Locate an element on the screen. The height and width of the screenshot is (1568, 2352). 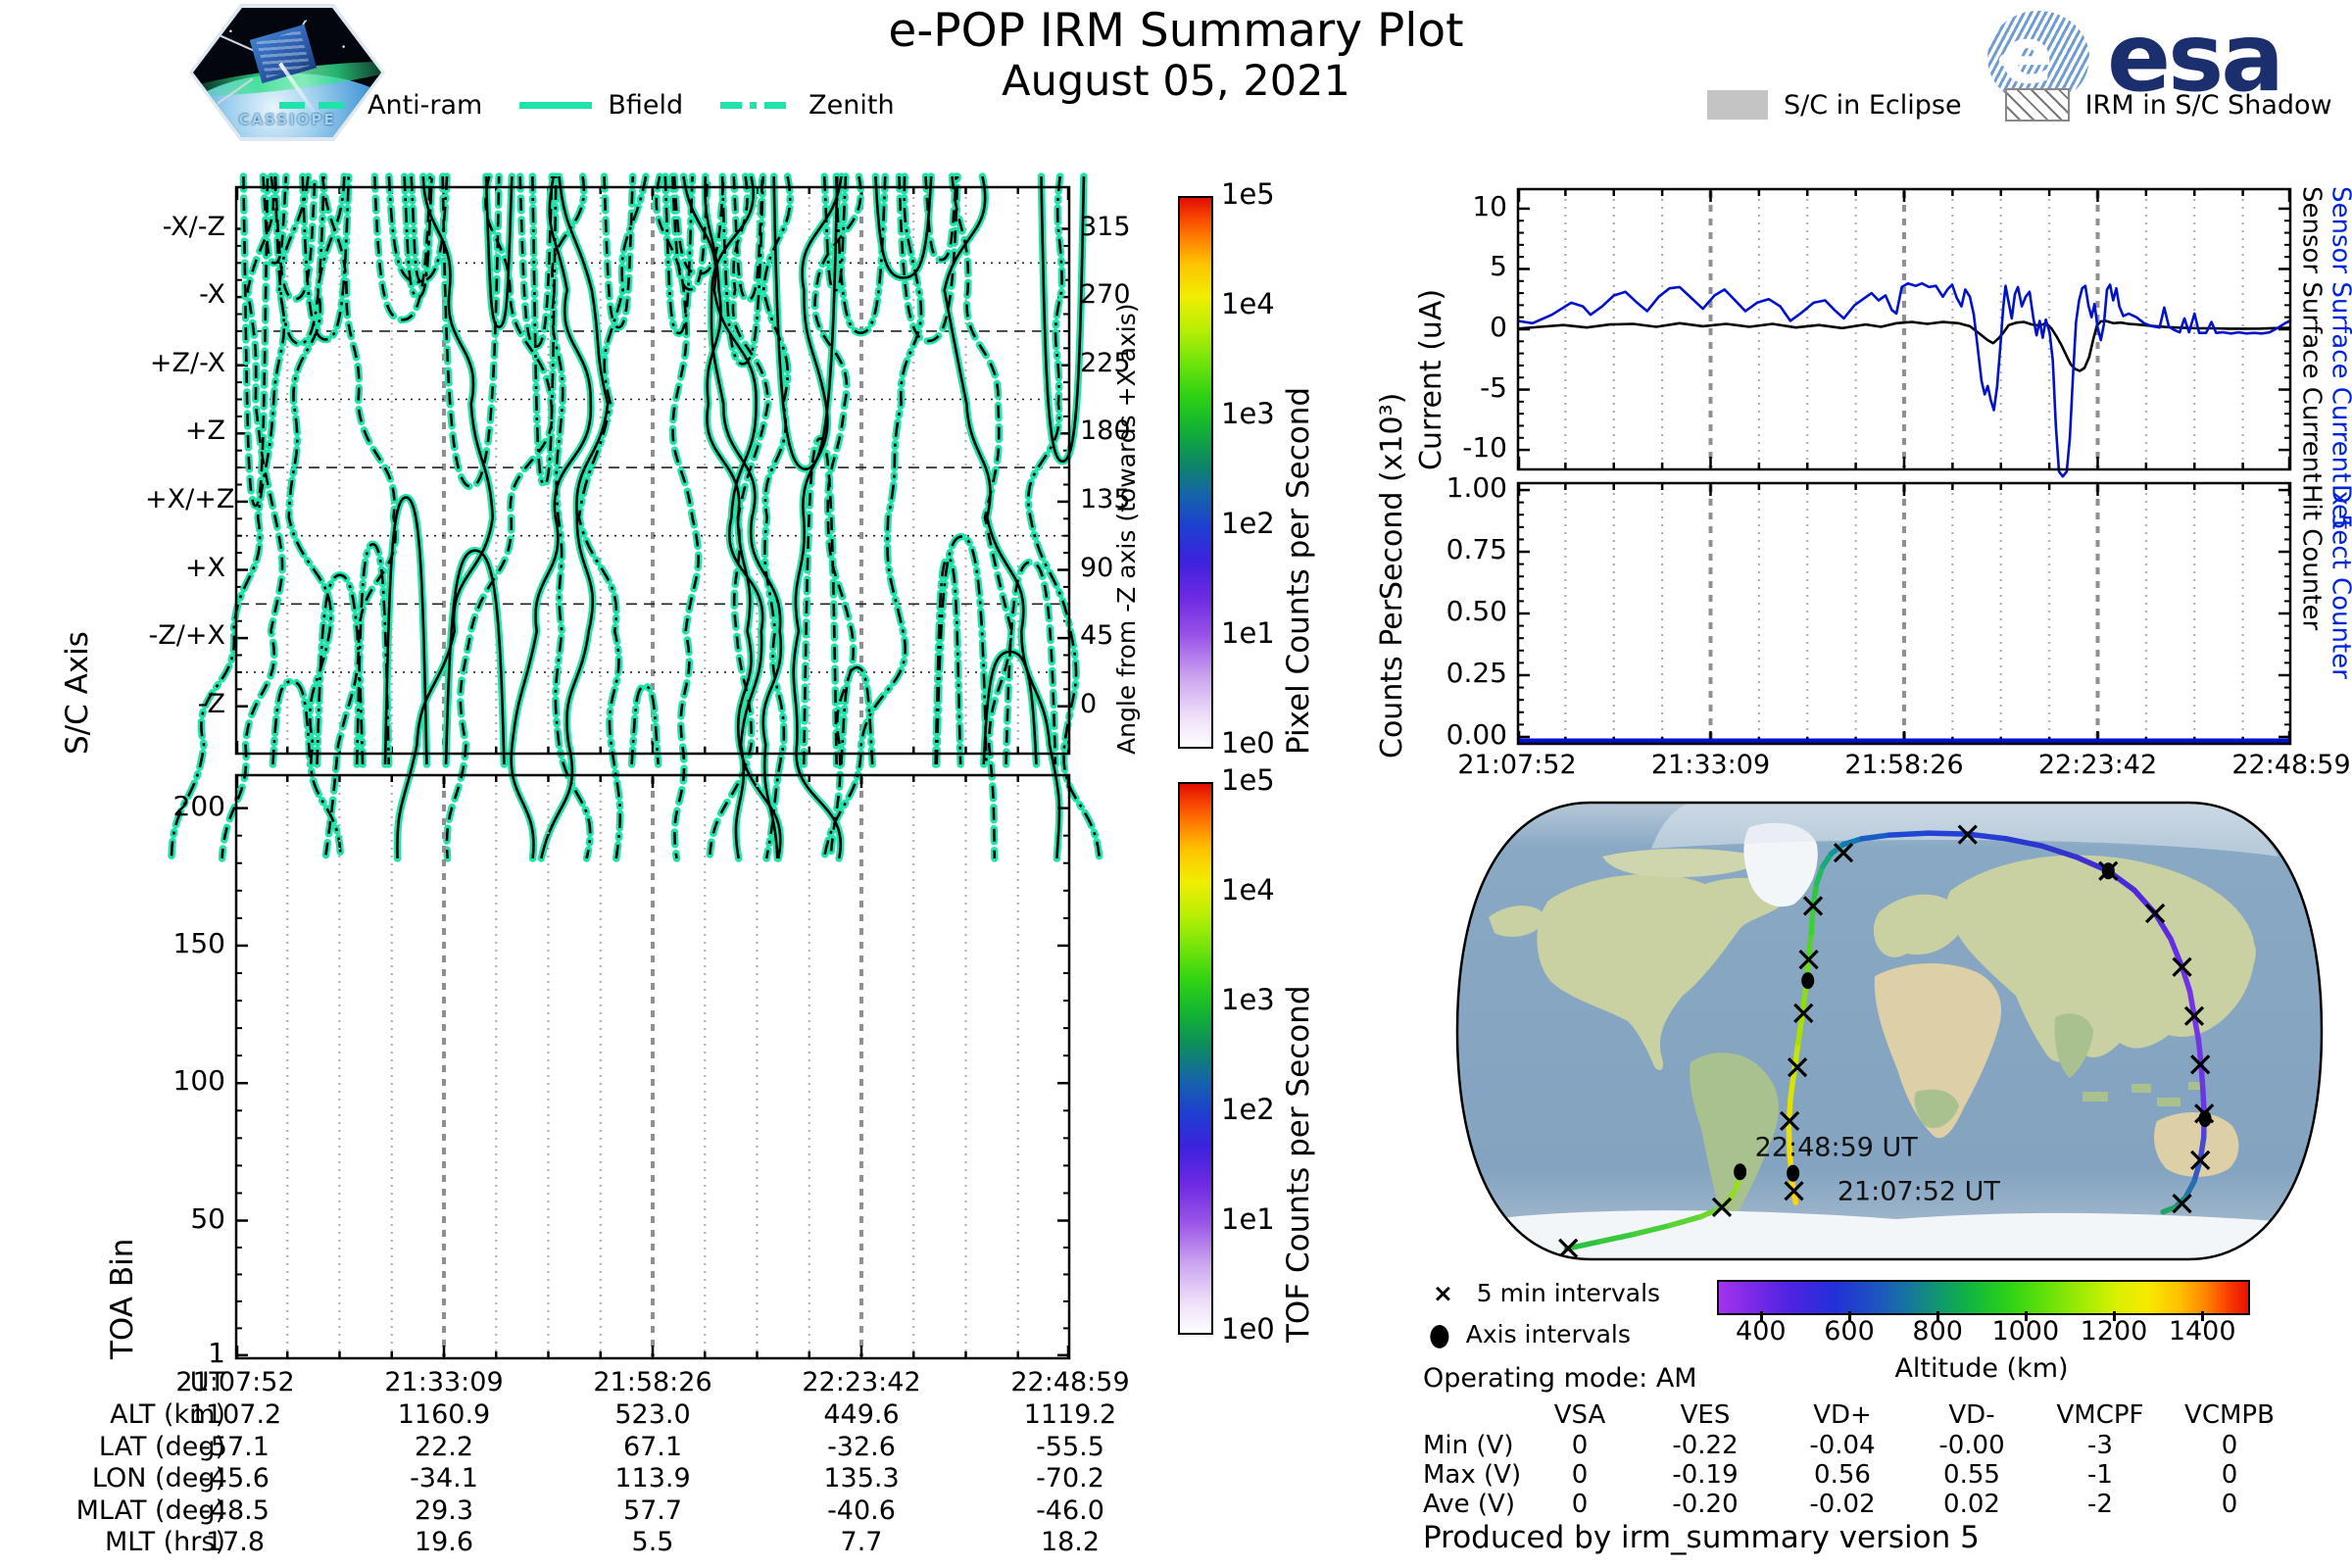
ephemeris-value: 29.3 is located at coordinates (444, 1510).